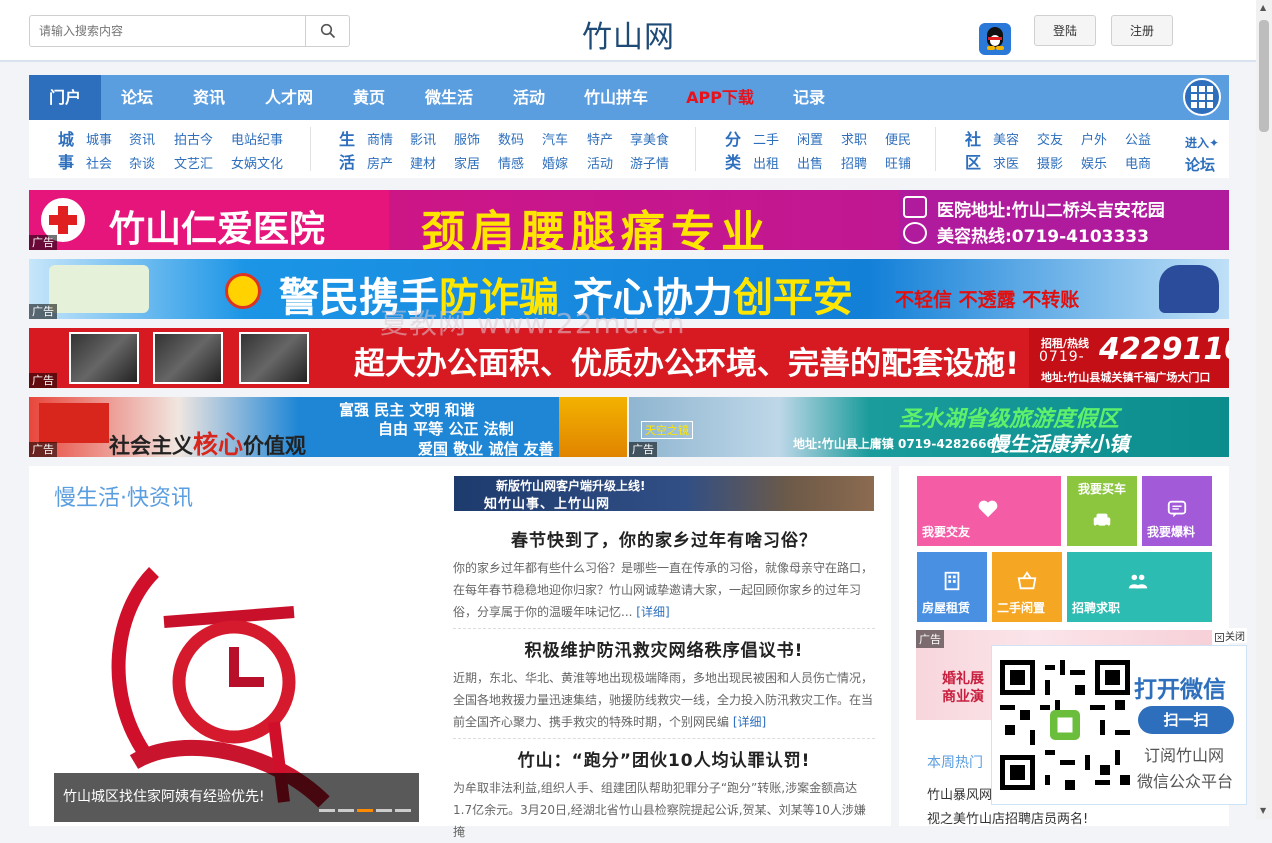 The height and width of the screenshot is (843, 1272). I want to click on page-scrollbar: ▲ ▼, so click(1264, 409).